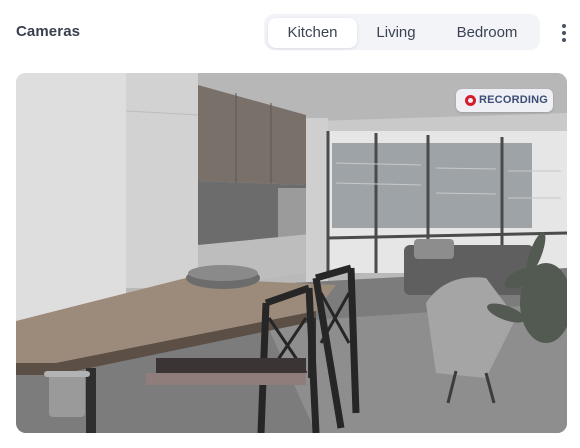 The image size is (580, 448). I want to click on tab-bedroom: Bedroom, so click(487, 33).